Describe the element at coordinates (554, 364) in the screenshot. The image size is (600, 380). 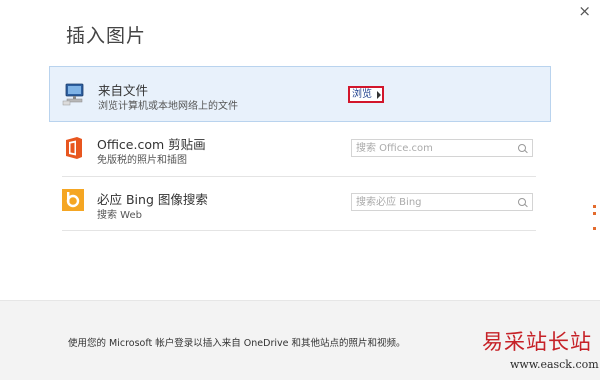
I see `watermark-url: www.easck.com` at that location.